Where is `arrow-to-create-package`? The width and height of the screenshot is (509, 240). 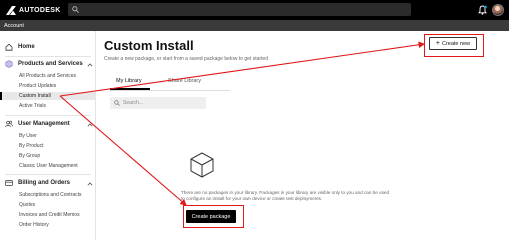
arrow-to-create-package is located at coordinates (123, 150).